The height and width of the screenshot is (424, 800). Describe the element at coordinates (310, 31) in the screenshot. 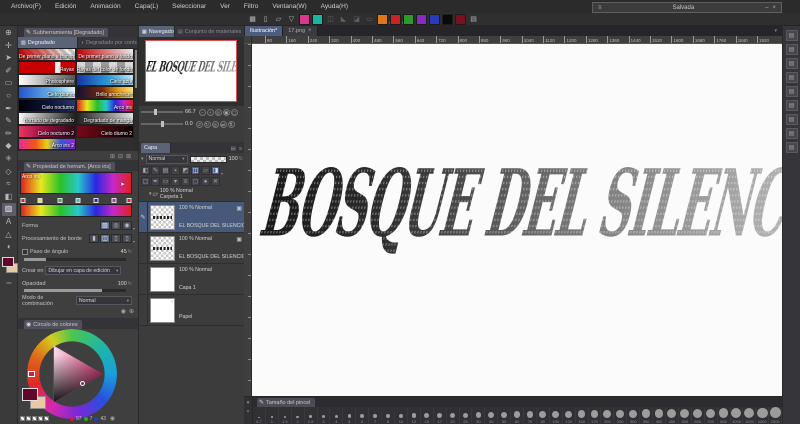

I see `close-tab-icon: ×` at that location.